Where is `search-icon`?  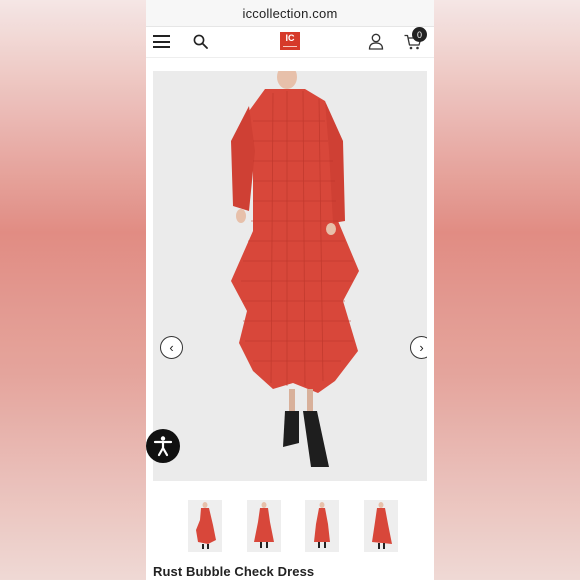 search-icon is located at coordinates (200, 41).